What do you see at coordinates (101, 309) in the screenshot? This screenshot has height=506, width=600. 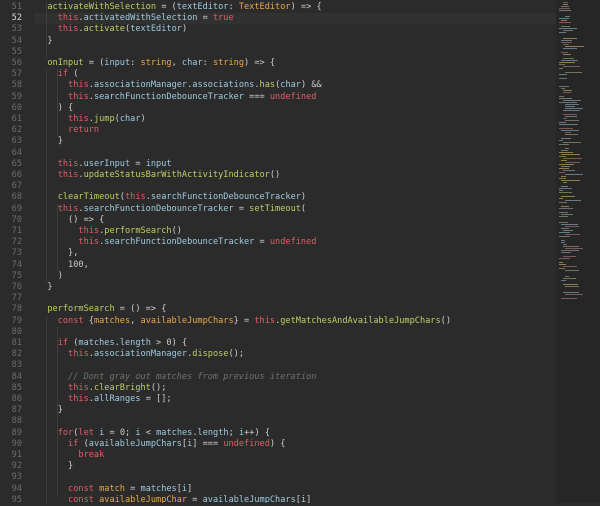 I see `code-line: performSearch = () => {` at bounding box center [101, 309].